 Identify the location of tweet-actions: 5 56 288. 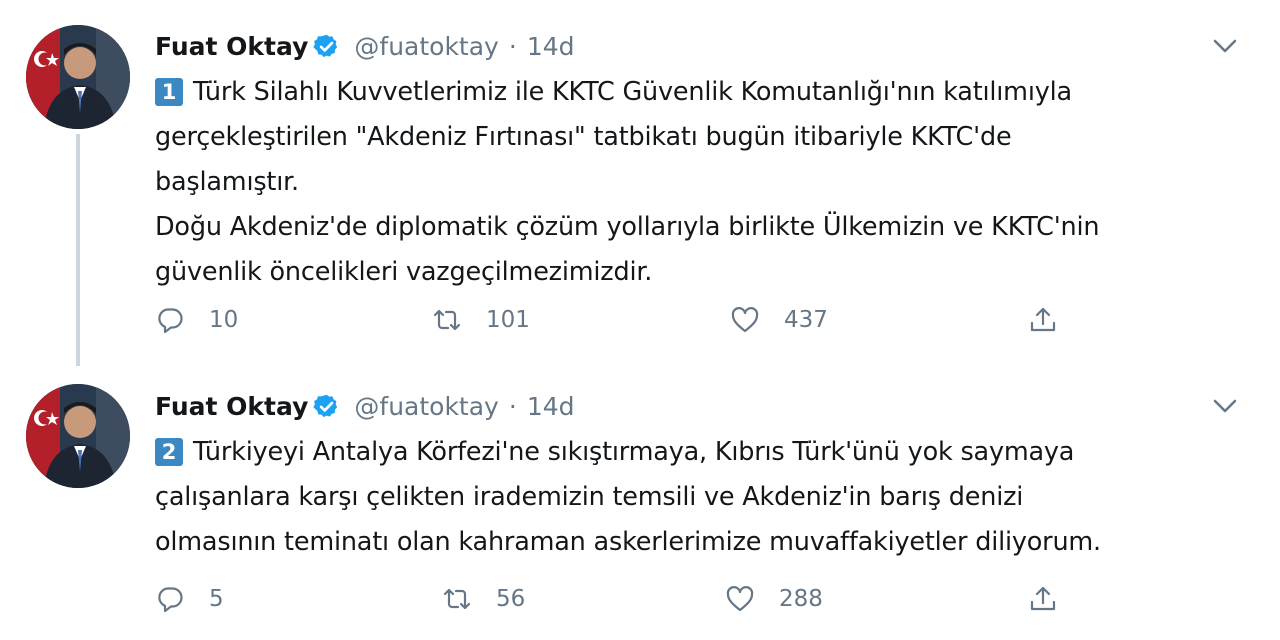
(606, 599).